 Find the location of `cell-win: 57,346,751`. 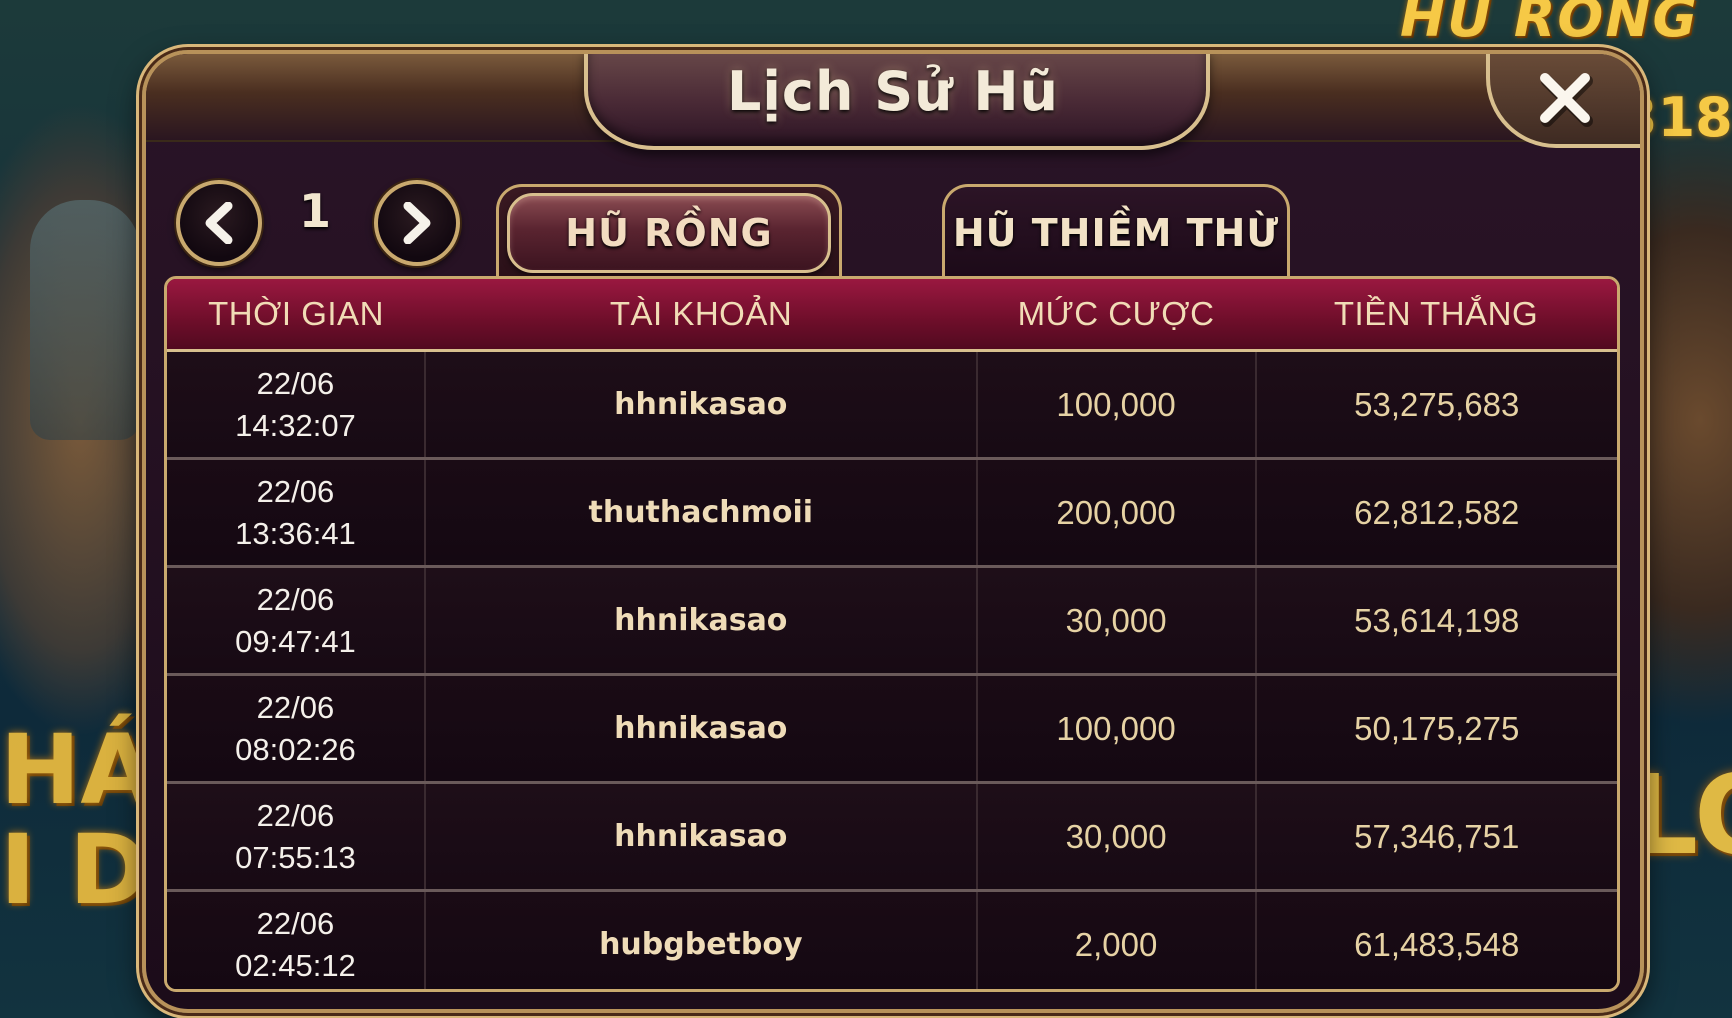

cell-win: 57,346,751 is located at coordinates (1437, 836).